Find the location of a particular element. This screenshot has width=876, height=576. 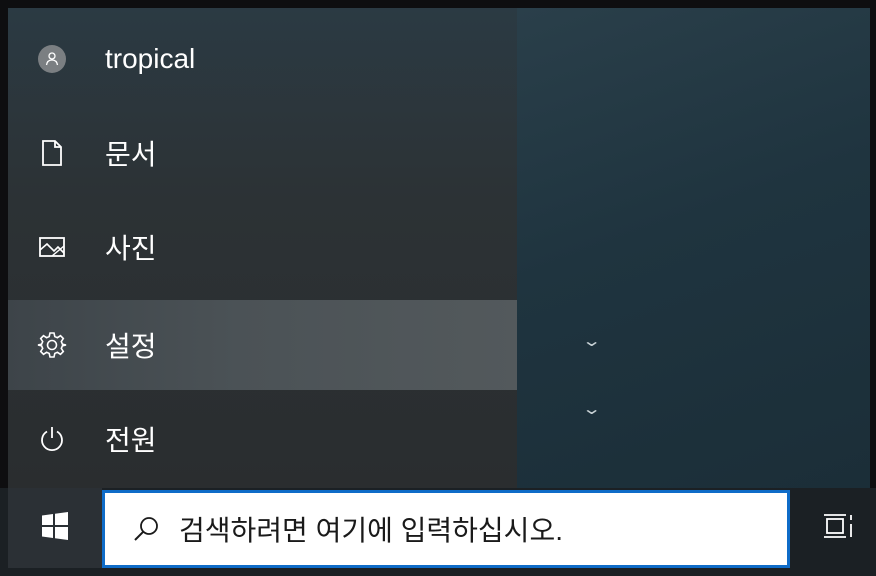

nav-item-label: 설정 is located at coordinates (131, 346).